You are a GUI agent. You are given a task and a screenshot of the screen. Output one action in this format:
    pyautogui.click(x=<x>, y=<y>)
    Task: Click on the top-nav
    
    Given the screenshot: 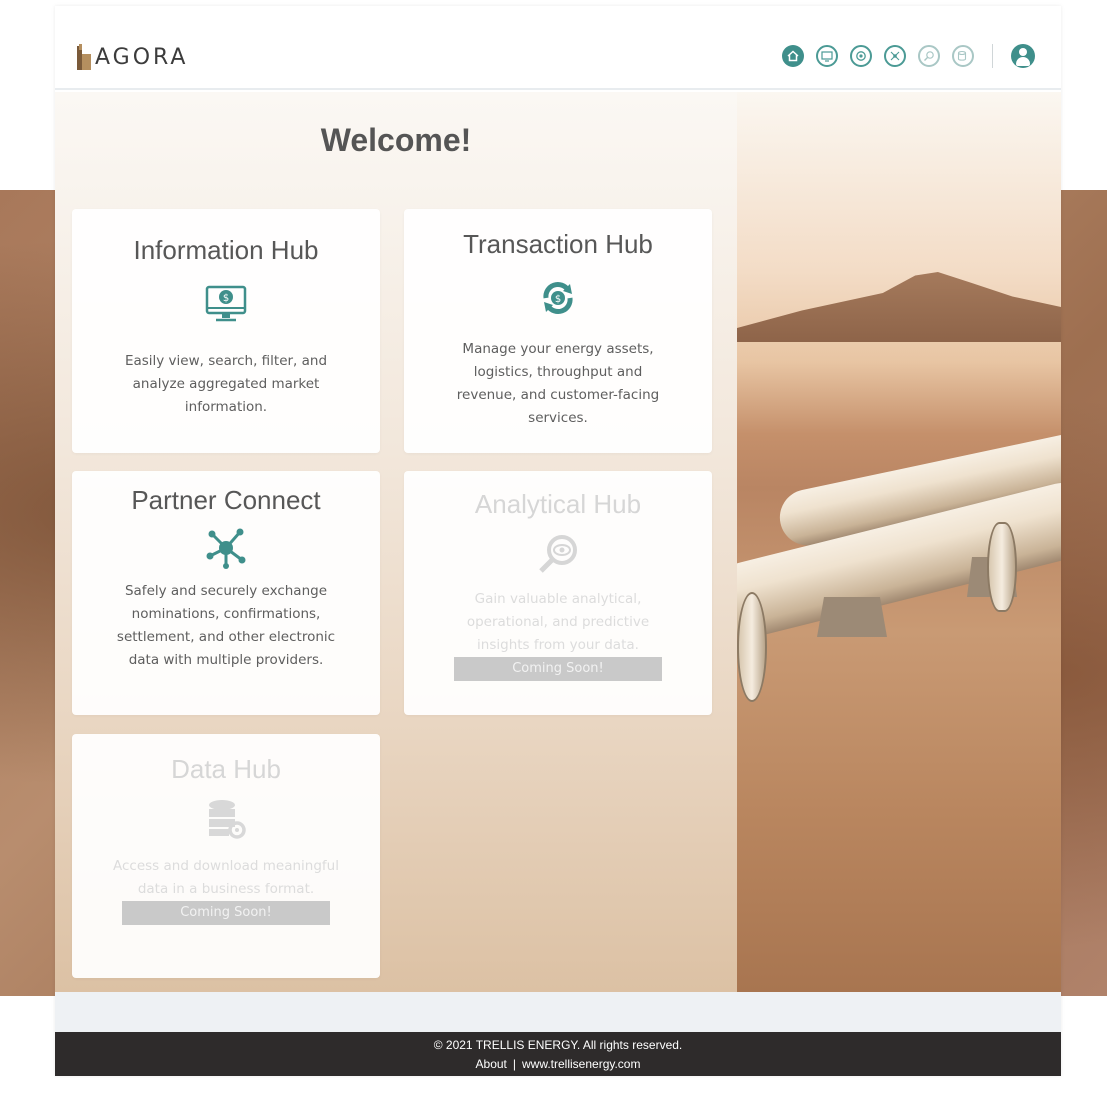 What is the action you would take?
    pyautogui.click(x=902, y=56)
    